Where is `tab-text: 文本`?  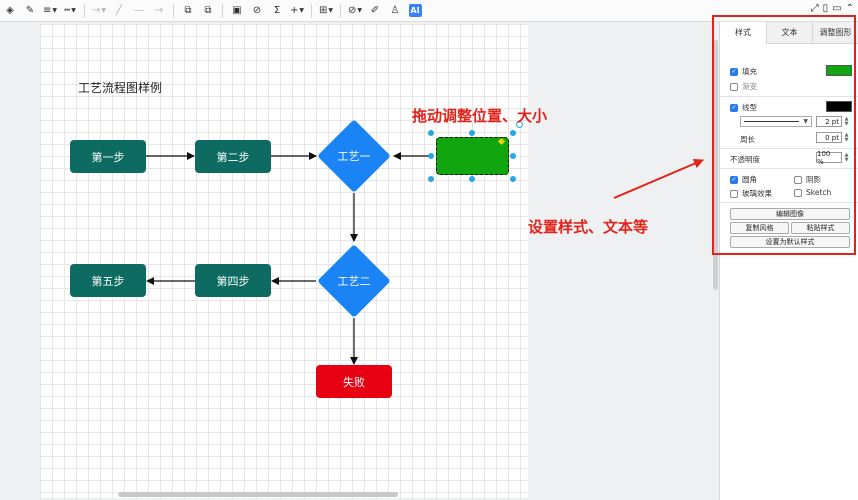
tab-text: 文本 is located at coordinates (789, 33).